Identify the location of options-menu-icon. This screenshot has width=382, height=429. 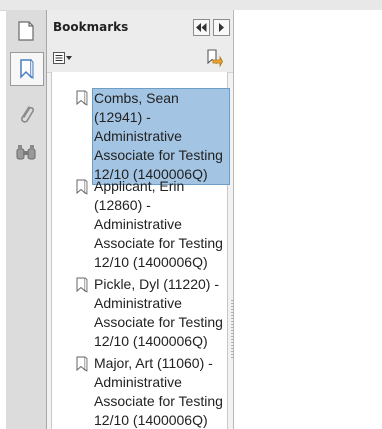
(63, 58).